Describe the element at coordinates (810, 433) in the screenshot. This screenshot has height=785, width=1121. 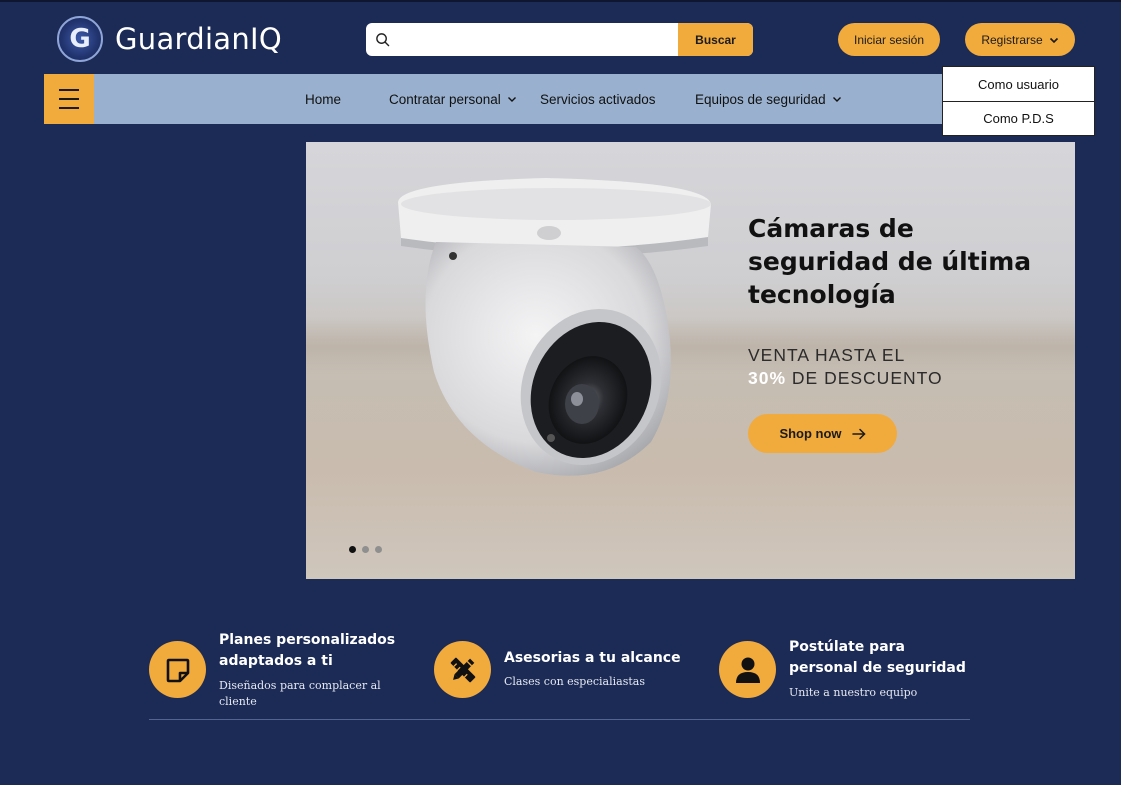
I see `shop-now-label: Shop now` at that location.